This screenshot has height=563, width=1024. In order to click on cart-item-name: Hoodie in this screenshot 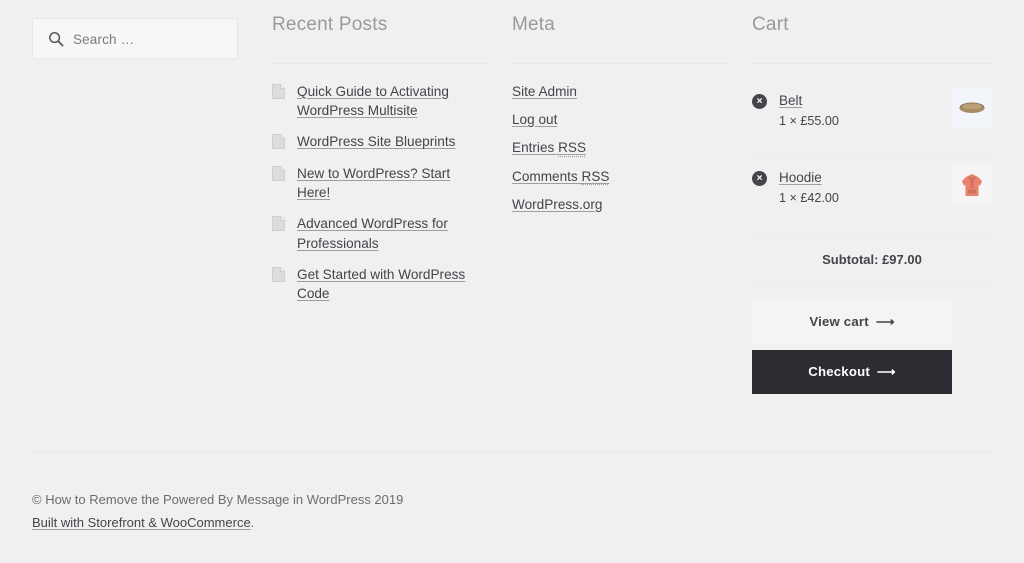, I will do `click(855, 178)`.